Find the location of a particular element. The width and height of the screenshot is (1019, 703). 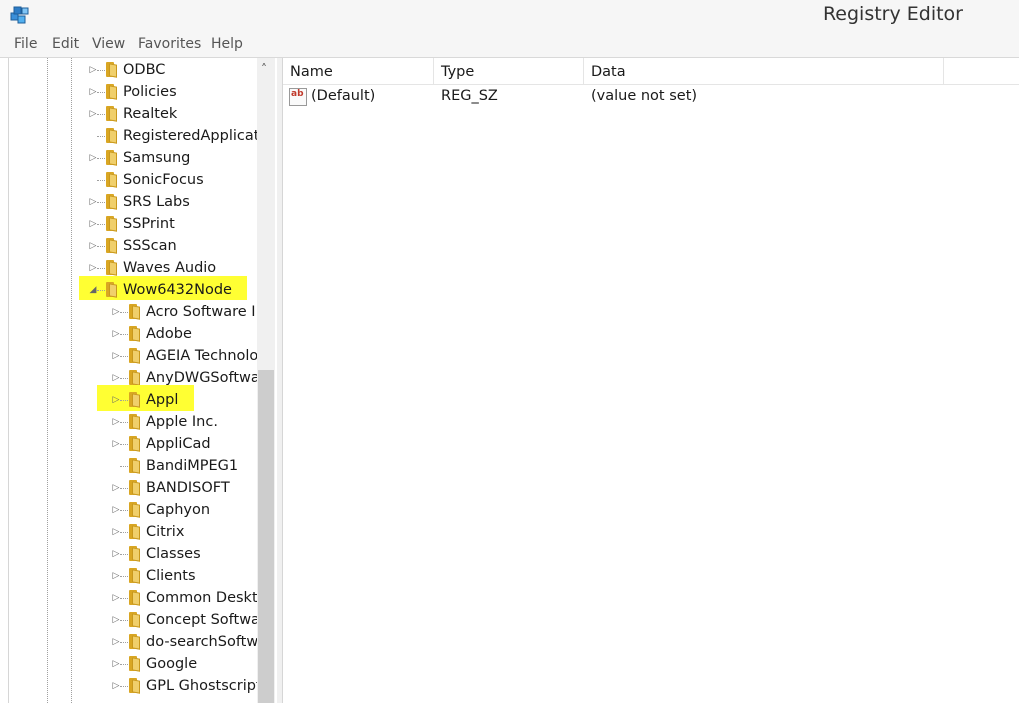

value-name: (Default) is located at coordinates (343, 96).